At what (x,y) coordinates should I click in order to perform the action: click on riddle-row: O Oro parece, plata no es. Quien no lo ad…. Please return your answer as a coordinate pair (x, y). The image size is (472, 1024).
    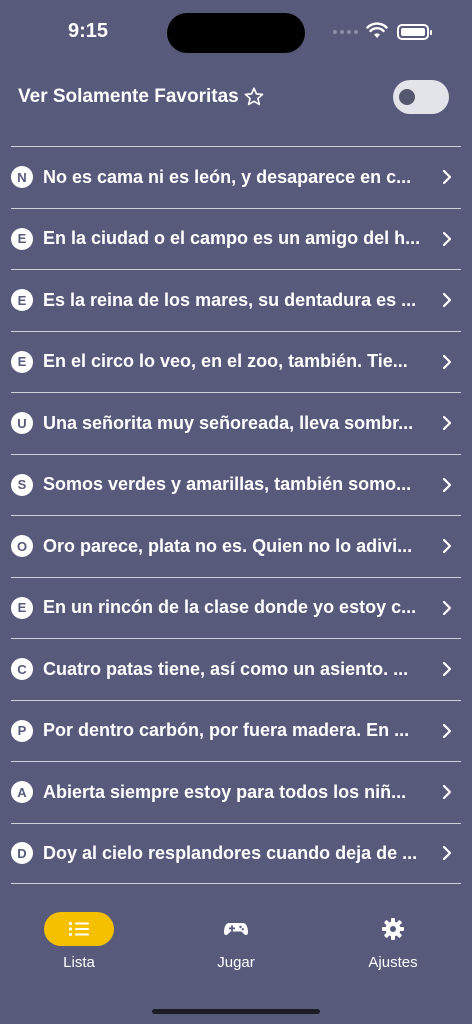
    Looking at the image, I should click on (236, 546).